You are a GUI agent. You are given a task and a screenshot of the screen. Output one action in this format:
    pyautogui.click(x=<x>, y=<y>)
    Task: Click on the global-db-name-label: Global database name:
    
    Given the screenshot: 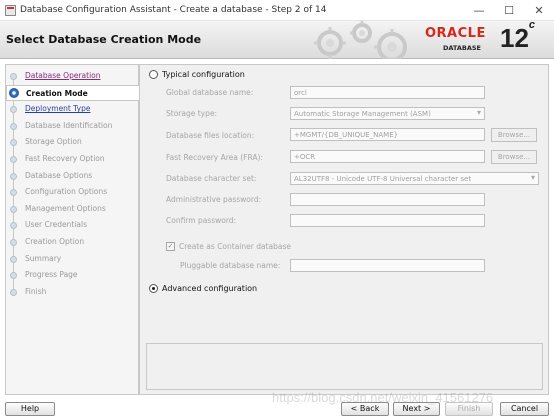 What is the action you would take?
    pyautogui.click(x=210, y=92)
    